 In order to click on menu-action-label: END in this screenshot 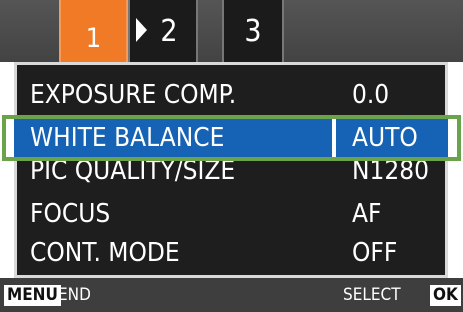, I will do `click(74, 295)`.